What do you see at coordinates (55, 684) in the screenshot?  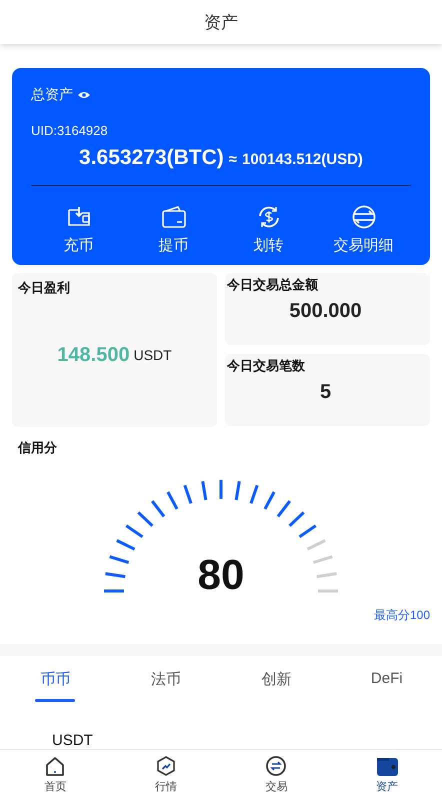 I see `tab: 币币` at bounding box center [55, 684].